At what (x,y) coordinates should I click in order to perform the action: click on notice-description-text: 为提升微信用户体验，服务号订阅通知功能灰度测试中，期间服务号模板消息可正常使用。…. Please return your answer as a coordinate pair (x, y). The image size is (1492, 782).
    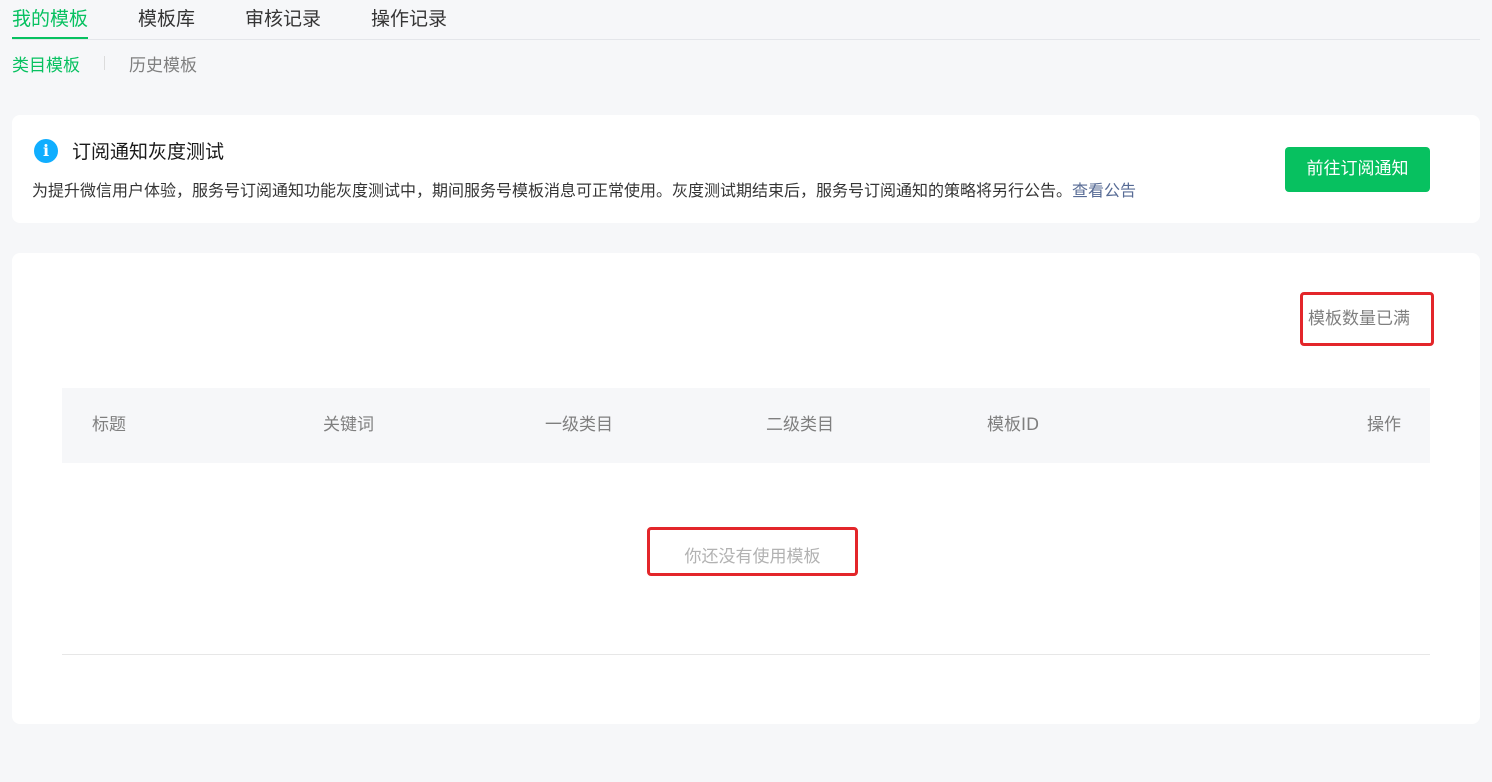
    Looking at the image, I should click on (552, 190).